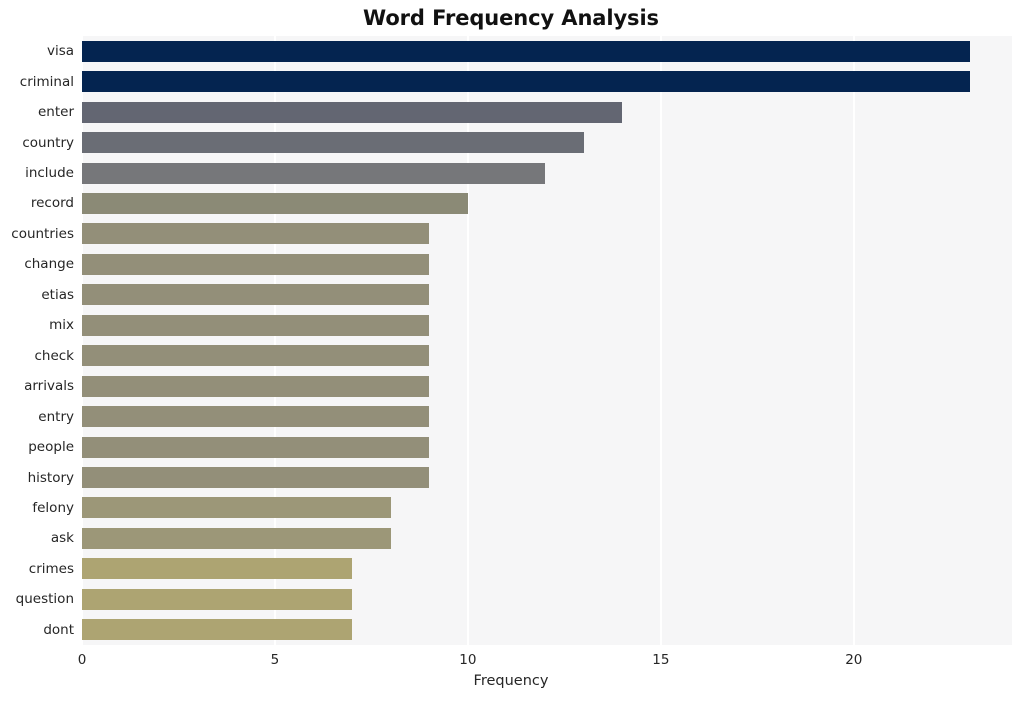  I want to click on bar-entry, so click(256, 417).